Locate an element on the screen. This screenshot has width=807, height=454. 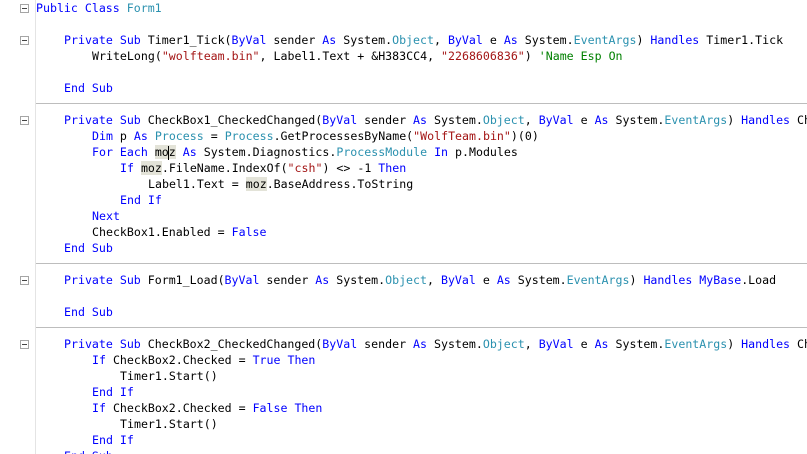
code-token: p is located at coordinates (123, 136).